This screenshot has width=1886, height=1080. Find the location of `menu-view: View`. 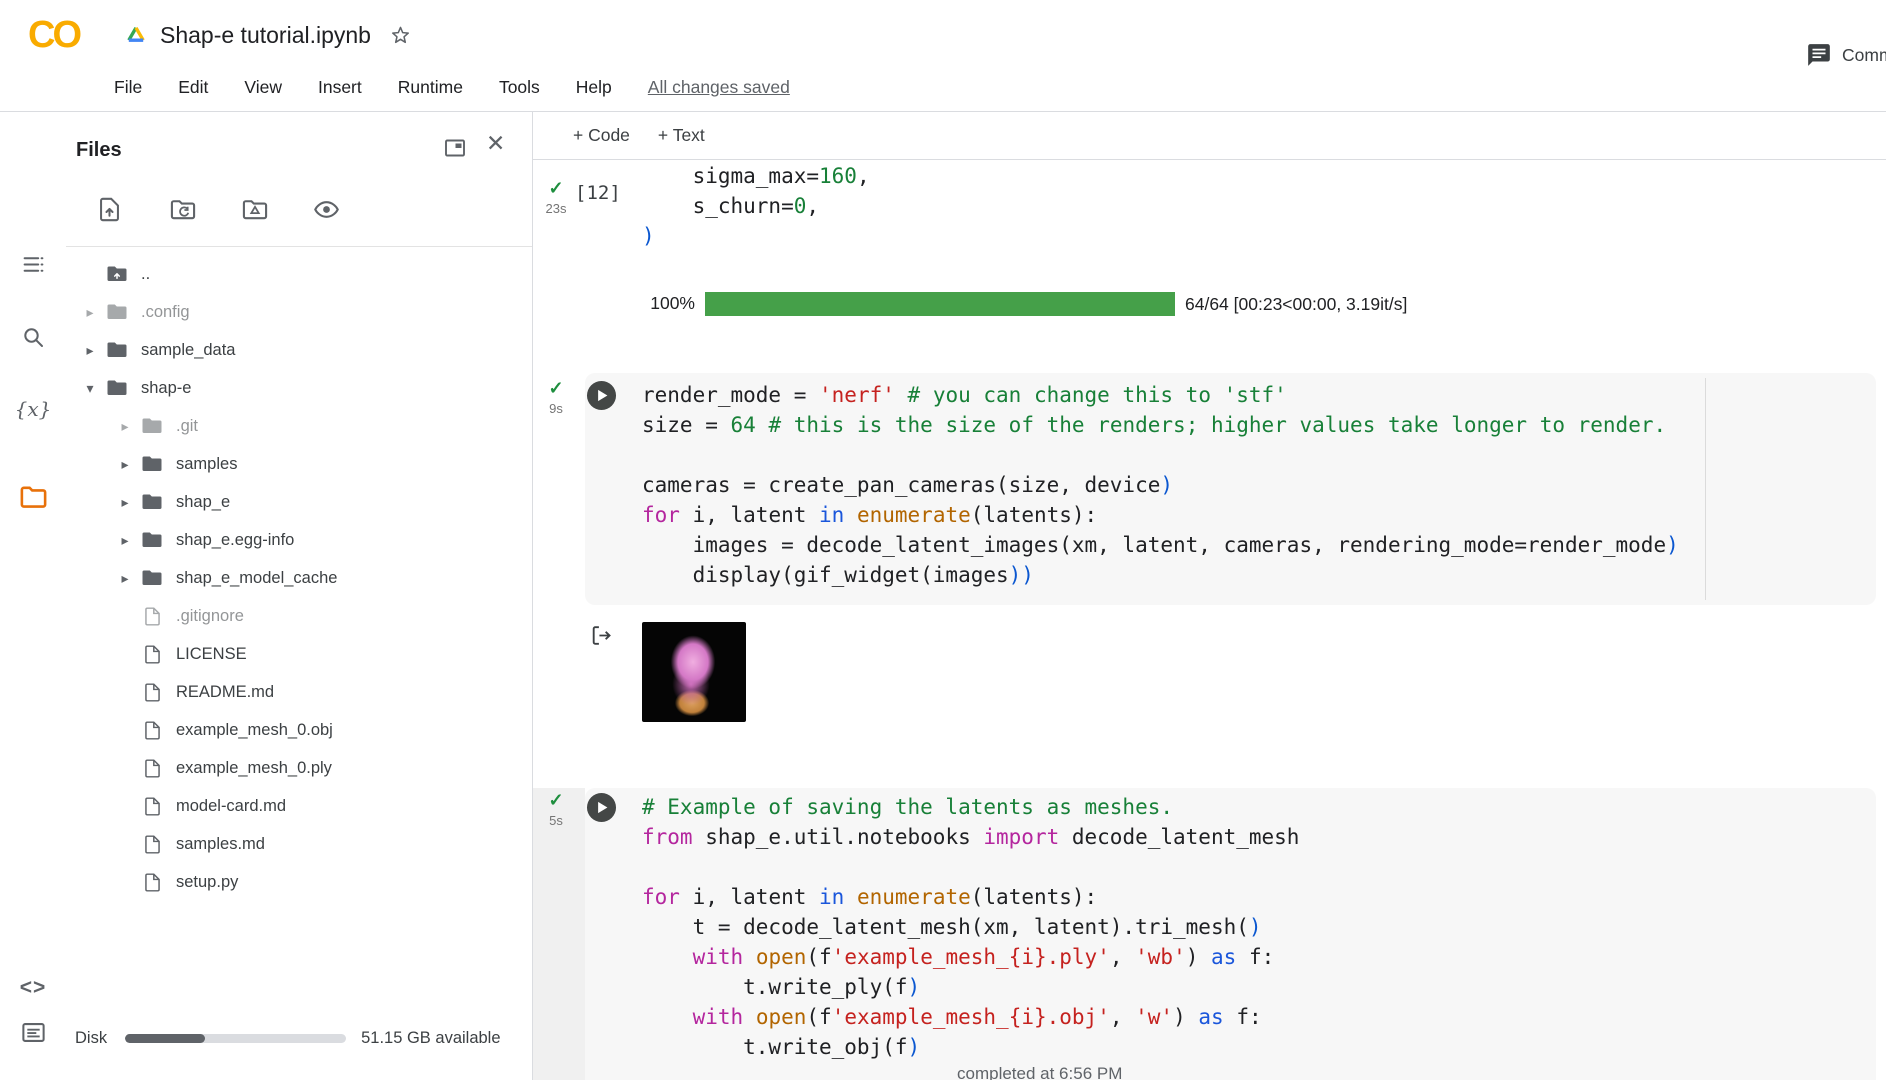

menu-view: View is located at coordinates (263, 87).